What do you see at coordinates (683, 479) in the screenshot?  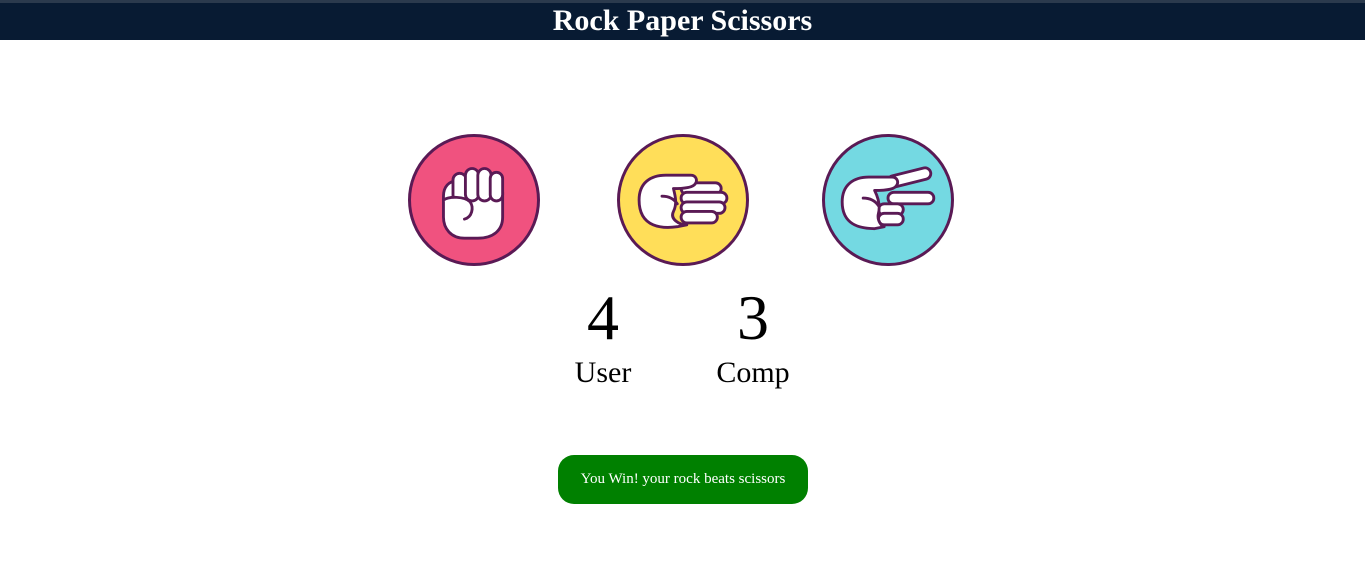 I see `result-message: You Win! your rock beats scissors` at bounding box center [683, 479].